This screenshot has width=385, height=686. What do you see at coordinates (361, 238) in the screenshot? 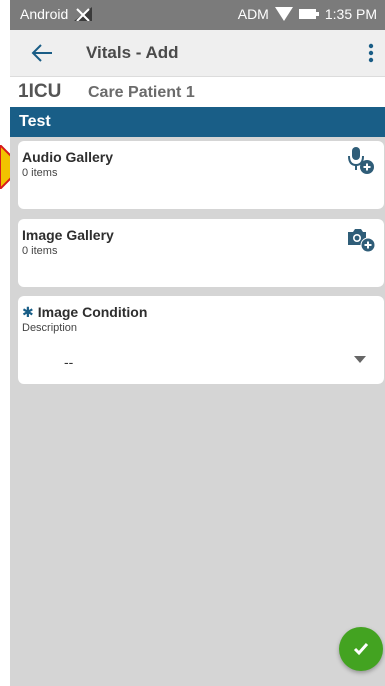
I see `add-camera-icon` at bounding box center [361, 238].